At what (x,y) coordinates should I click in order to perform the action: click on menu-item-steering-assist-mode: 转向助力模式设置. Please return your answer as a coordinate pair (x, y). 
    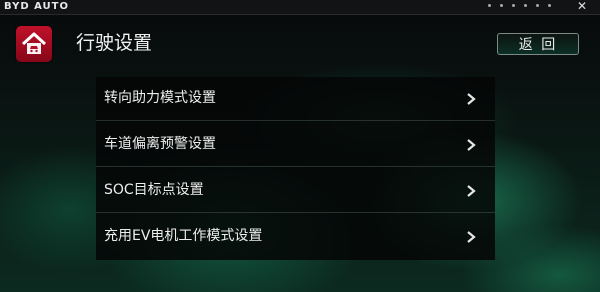
    Looking at the image, I should click on (295, 99).